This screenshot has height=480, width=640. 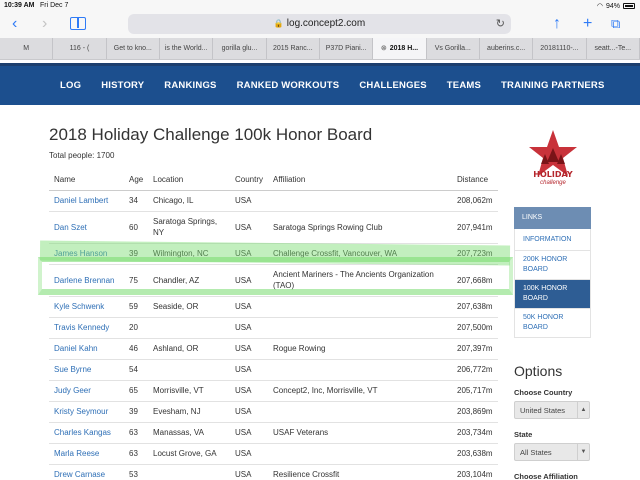 I want to click on close-tab-icon: ⊗, so click(x=384, y=48).